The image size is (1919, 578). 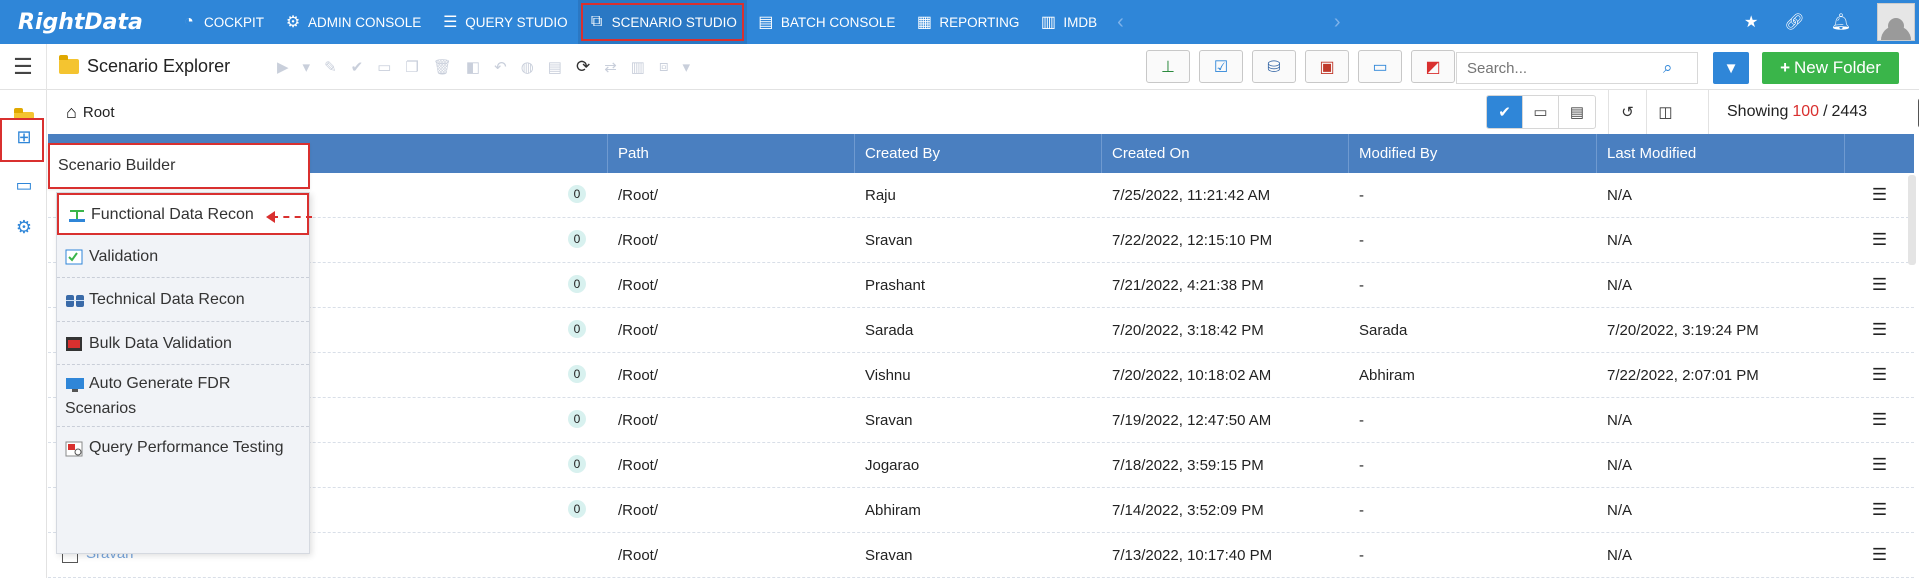 What do you see at coordinates (1721, 153) in the screenshot?
I see `col-header-last-modified: Last Modified` at bounding box center [1721, 153].